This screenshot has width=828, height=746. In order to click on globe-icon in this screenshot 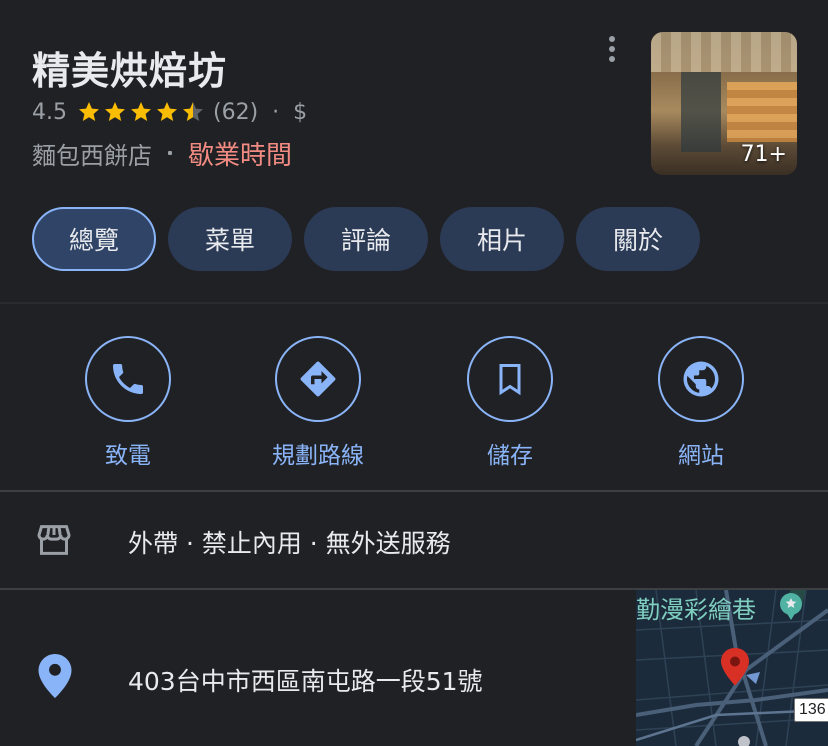, I will do `click(701, 379)`.